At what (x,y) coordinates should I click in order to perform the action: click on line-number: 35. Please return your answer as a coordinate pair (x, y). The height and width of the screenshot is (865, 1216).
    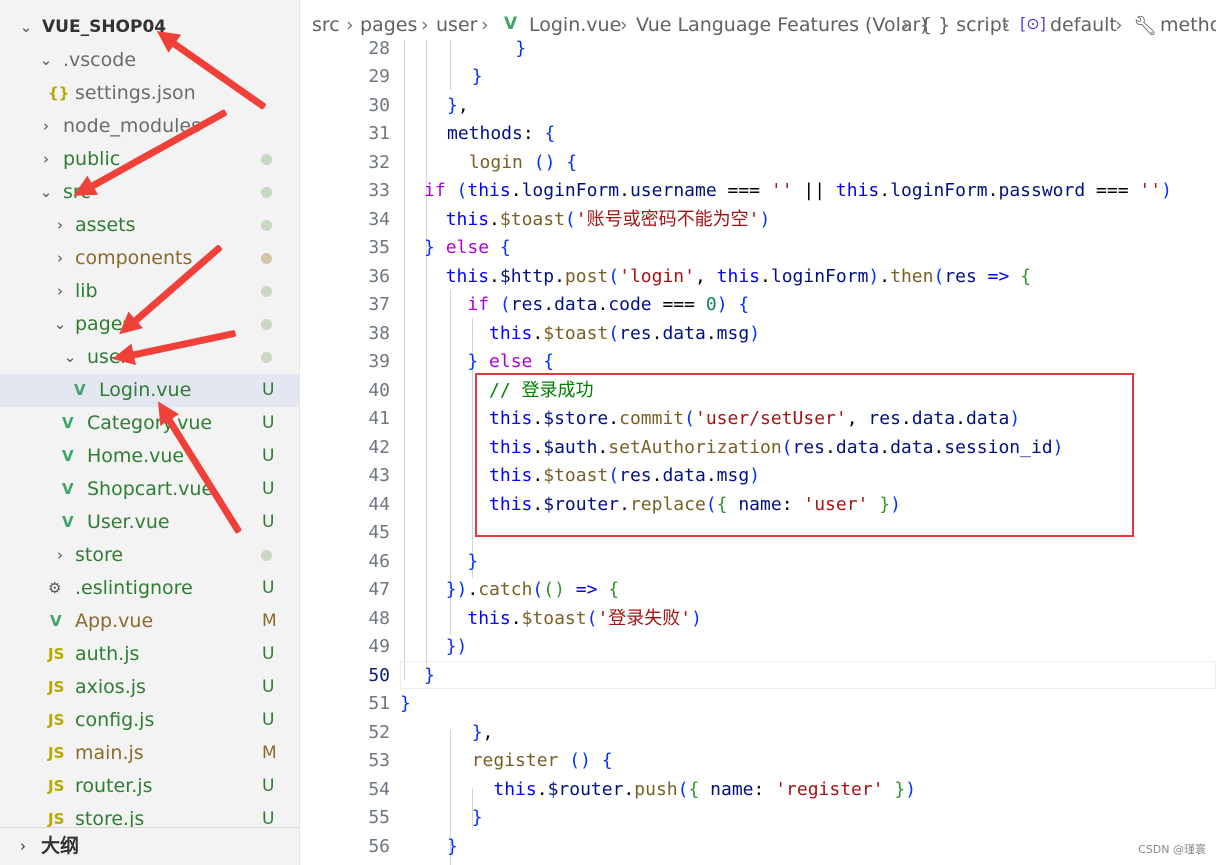
    Looking at the image, I should click on (379, 247).